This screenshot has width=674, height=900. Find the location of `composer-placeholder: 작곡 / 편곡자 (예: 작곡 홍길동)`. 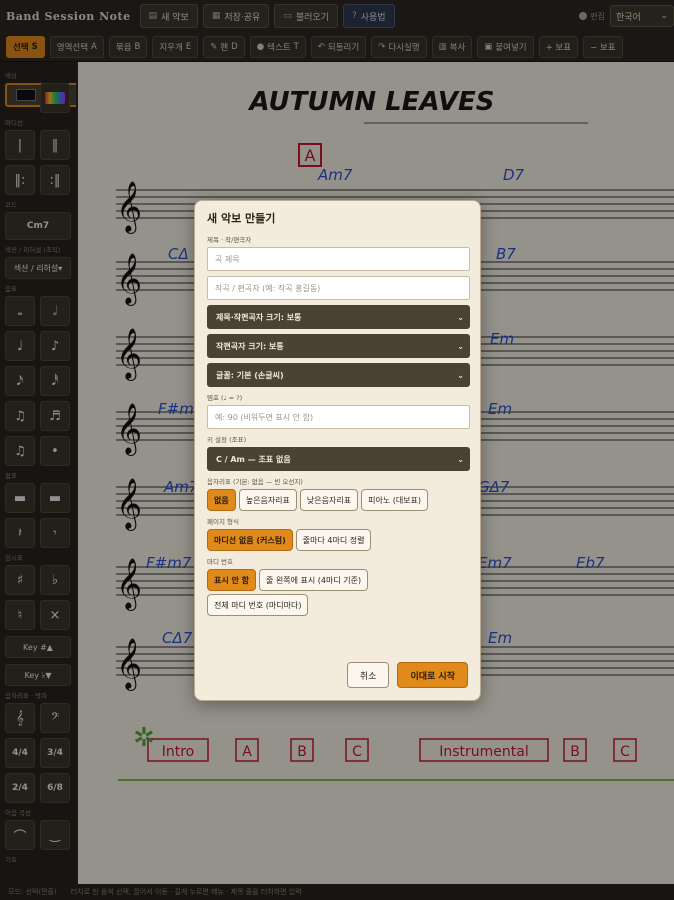

composer-placeholder: 작곡 / 편곡자 (예: 작곡 홍길동) is located at coordinates (268, 288).